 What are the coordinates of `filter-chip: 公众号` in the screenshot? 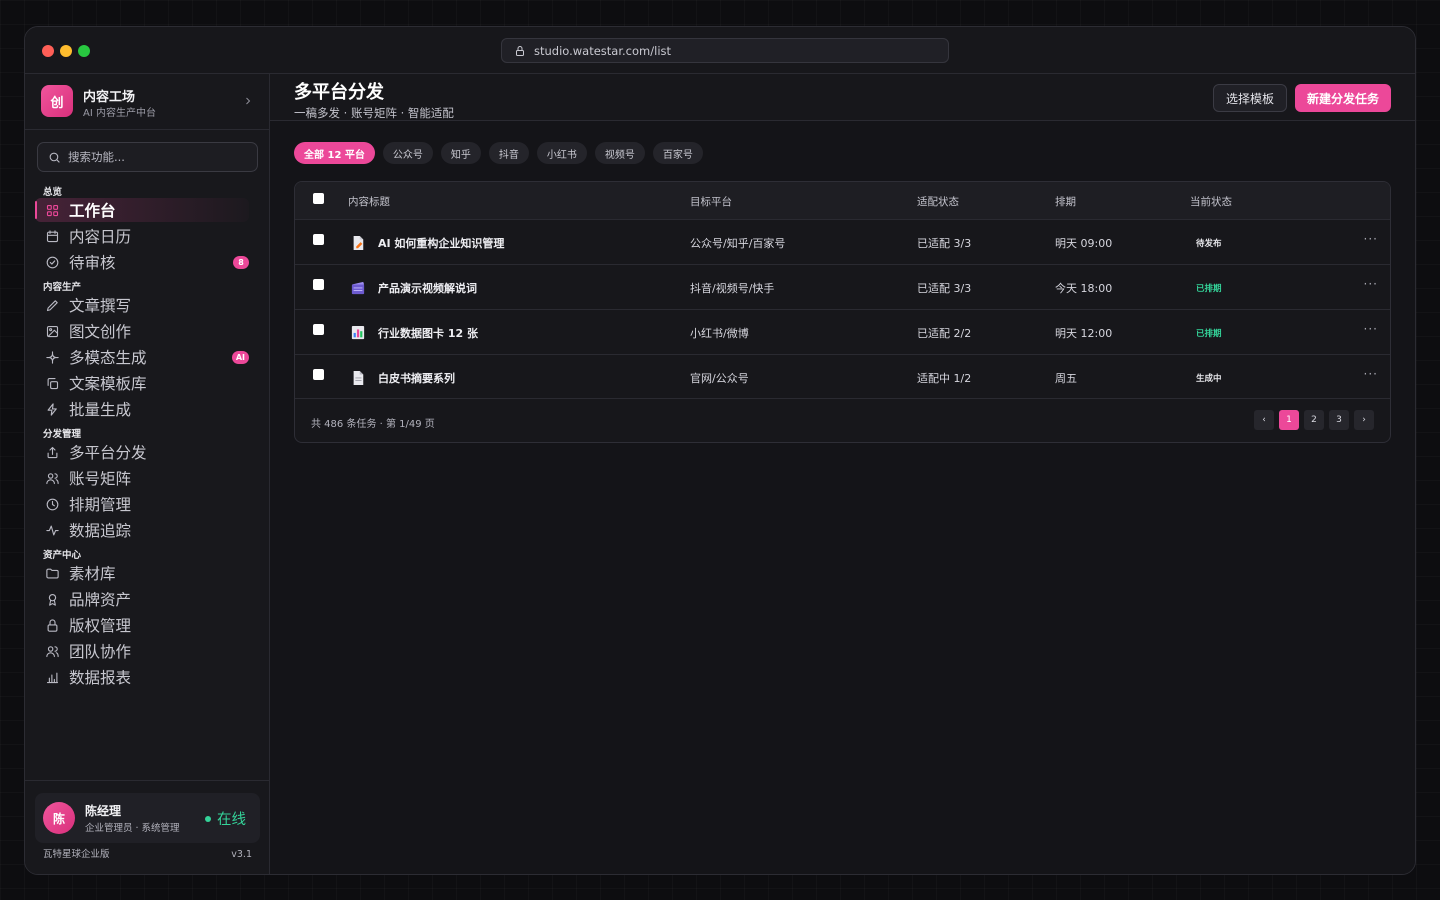 It's located at (407, 153).